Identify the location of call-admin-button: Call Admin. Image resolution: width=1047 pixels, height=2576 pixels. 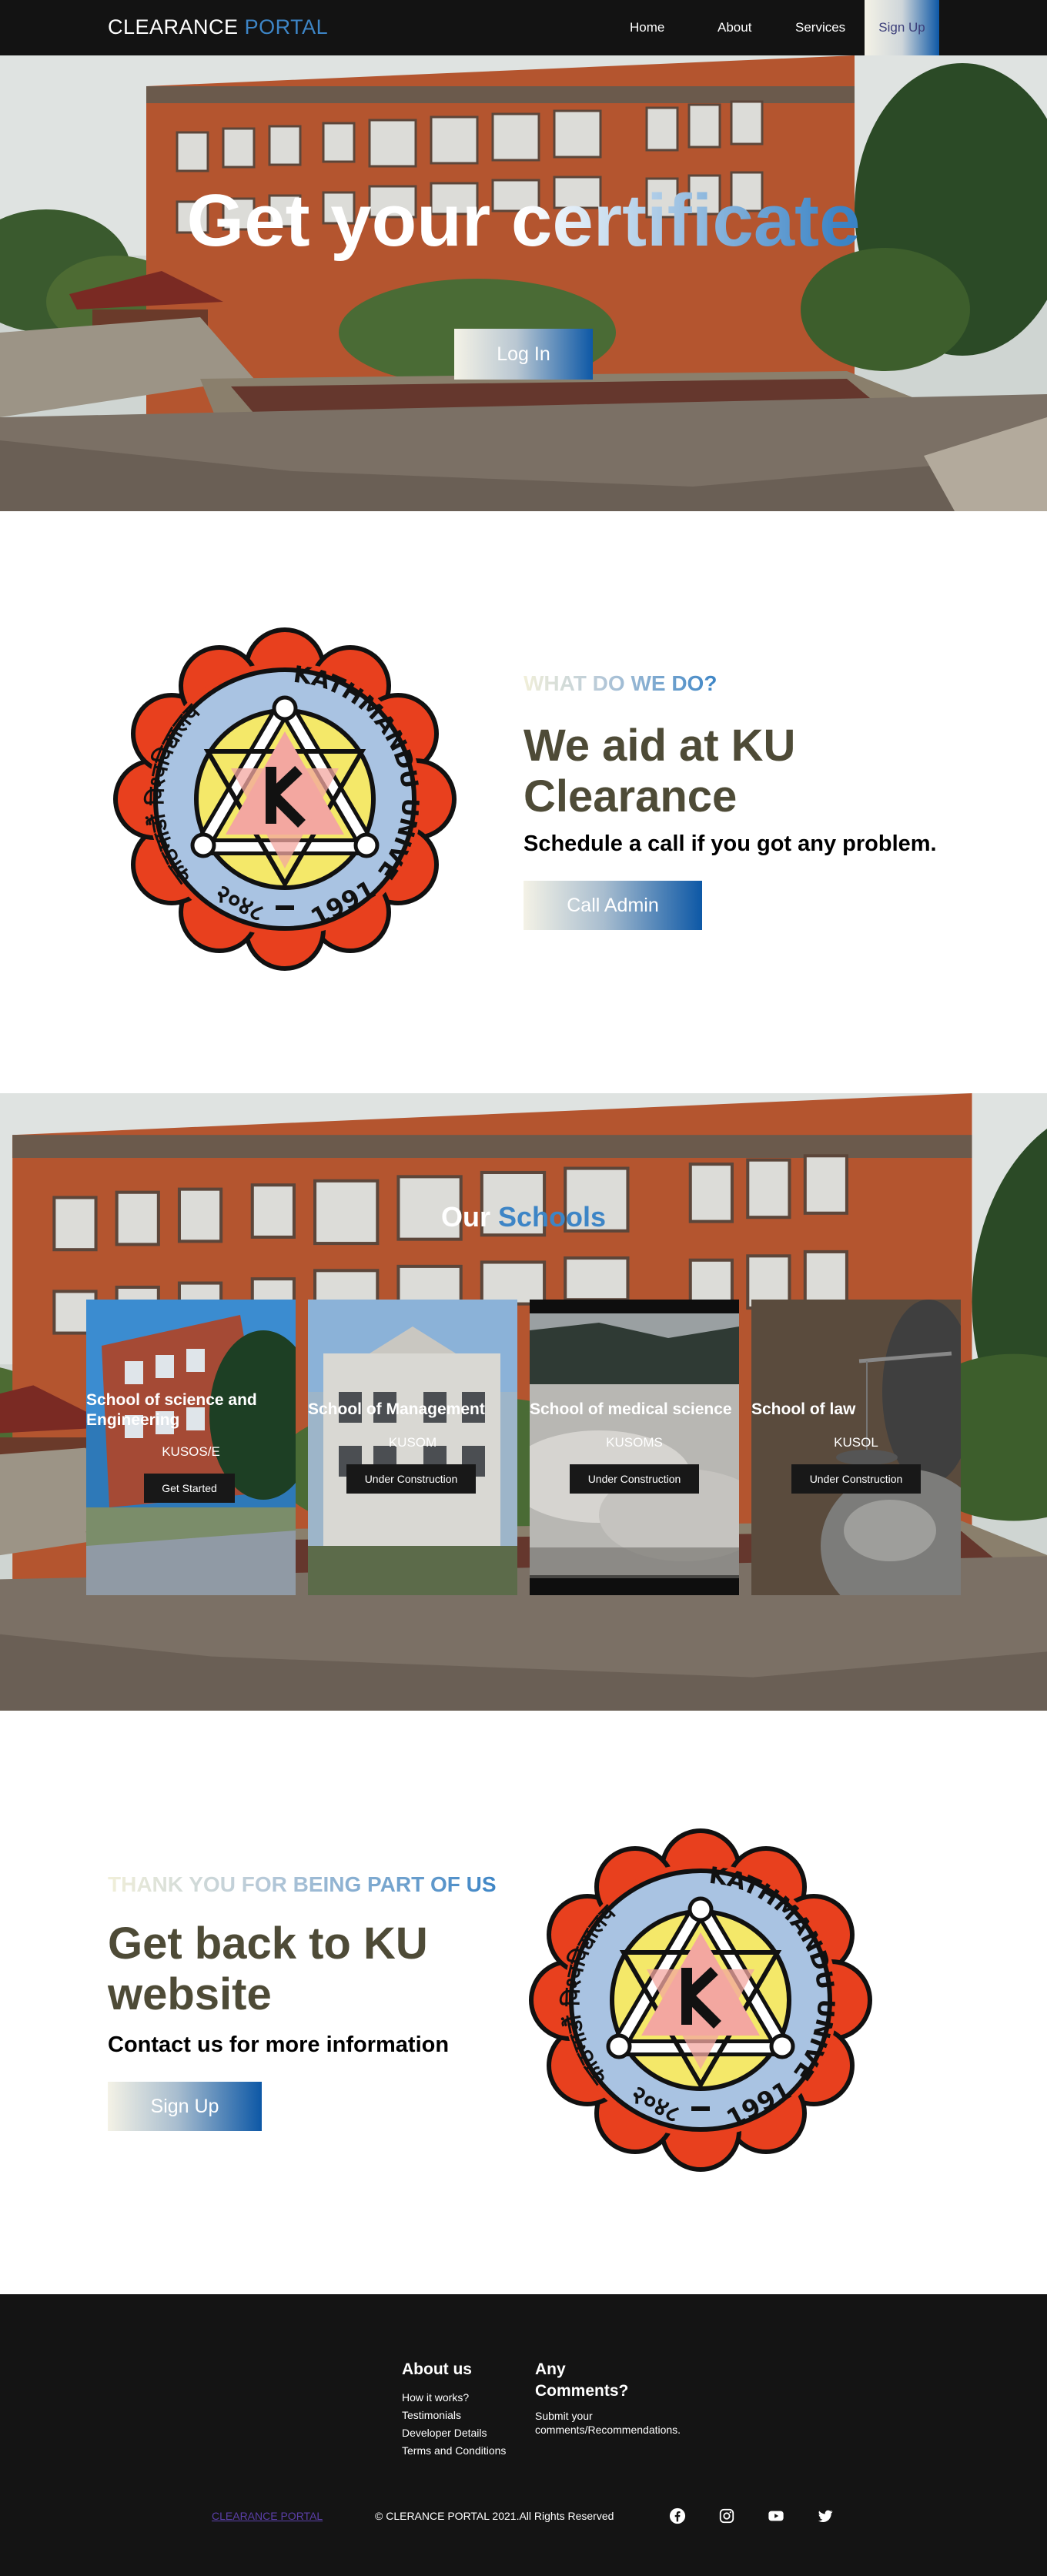
(613, 905).